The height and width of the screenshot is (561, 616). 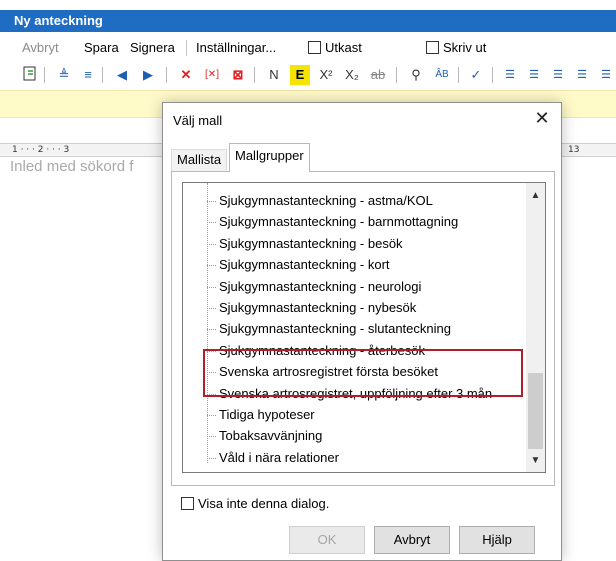 What do you see at coordinates (542, 118) in the screenshot?
I see `close-icon: ✕` at bounding box center [542, 118].